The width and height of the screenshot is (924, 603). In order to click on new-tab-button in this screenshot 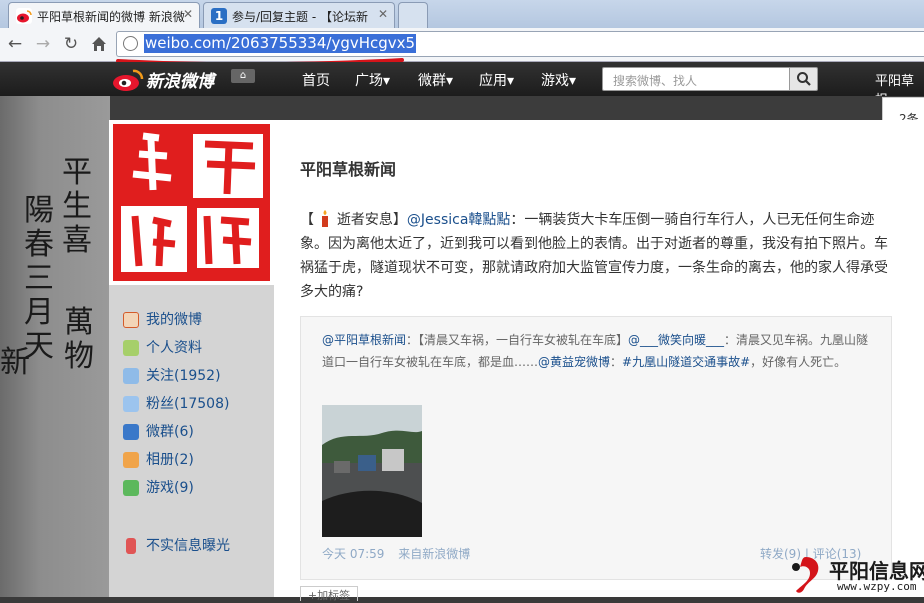, I will do `click(413, 15)`.